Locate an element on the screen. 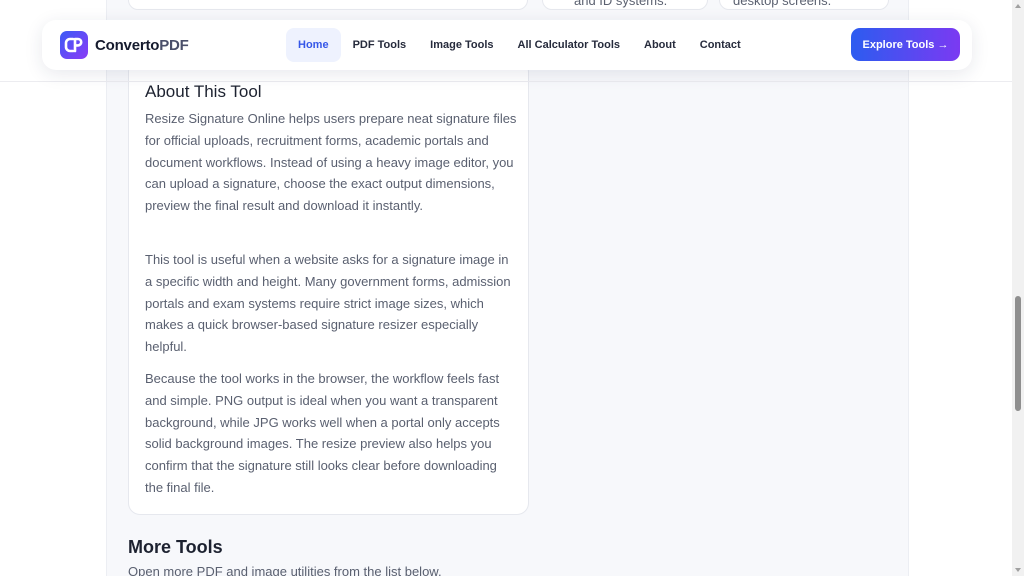 This screenshot has width=1024, height=576. logo-suffix: PDF is located at coordinates (174, 45).